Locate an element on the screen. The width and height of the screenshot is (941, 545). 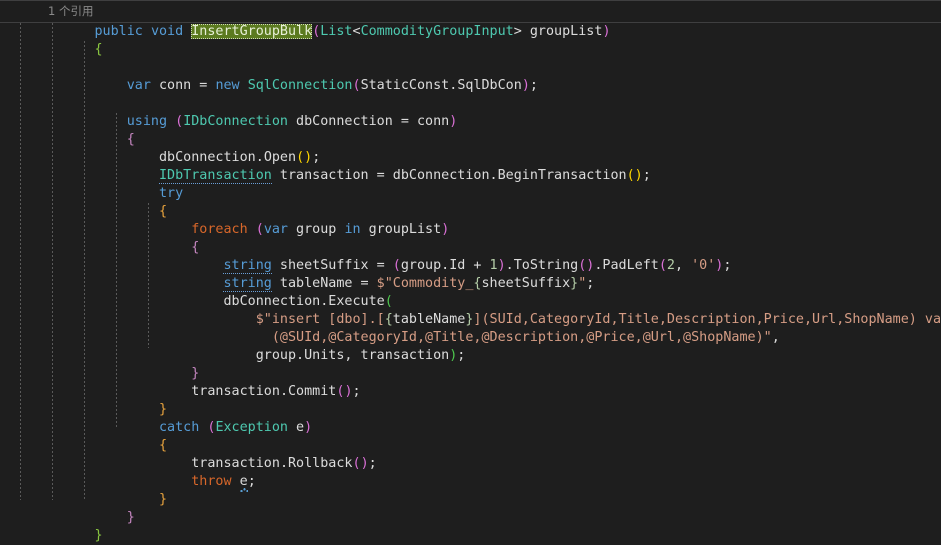
code-token: Execute is located at coordinates (356, 301).